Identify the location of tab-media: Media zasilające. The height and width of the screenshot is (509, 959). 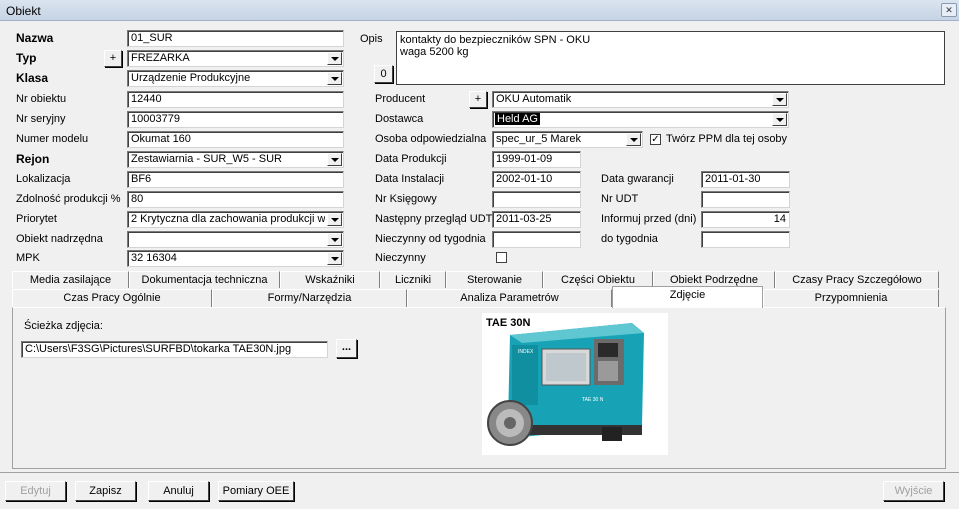
(70, 279).